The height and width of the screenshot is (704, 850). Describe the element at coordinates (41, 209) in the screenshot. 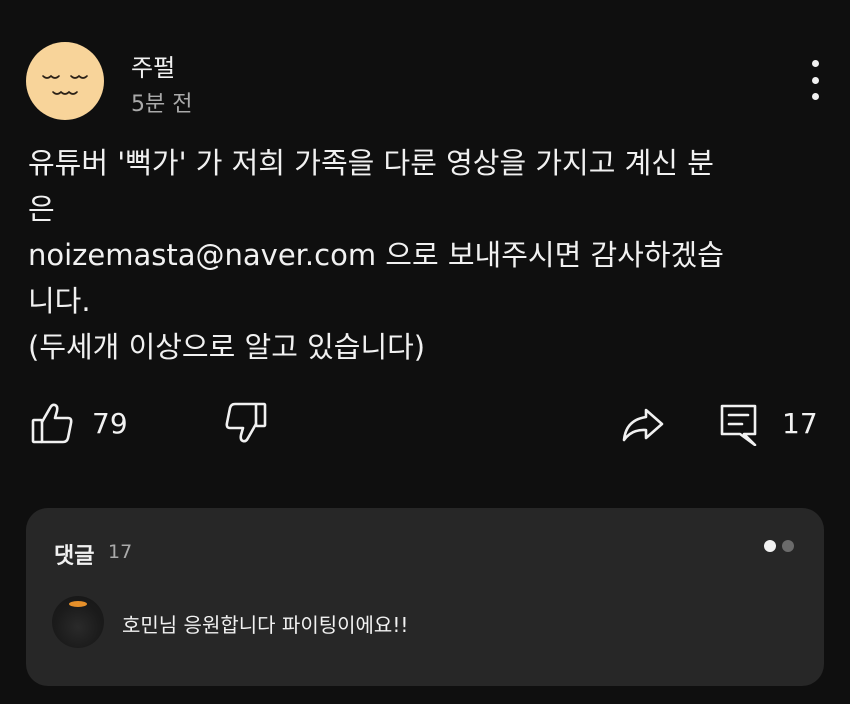

I see `post-body-line: 은` at that location.